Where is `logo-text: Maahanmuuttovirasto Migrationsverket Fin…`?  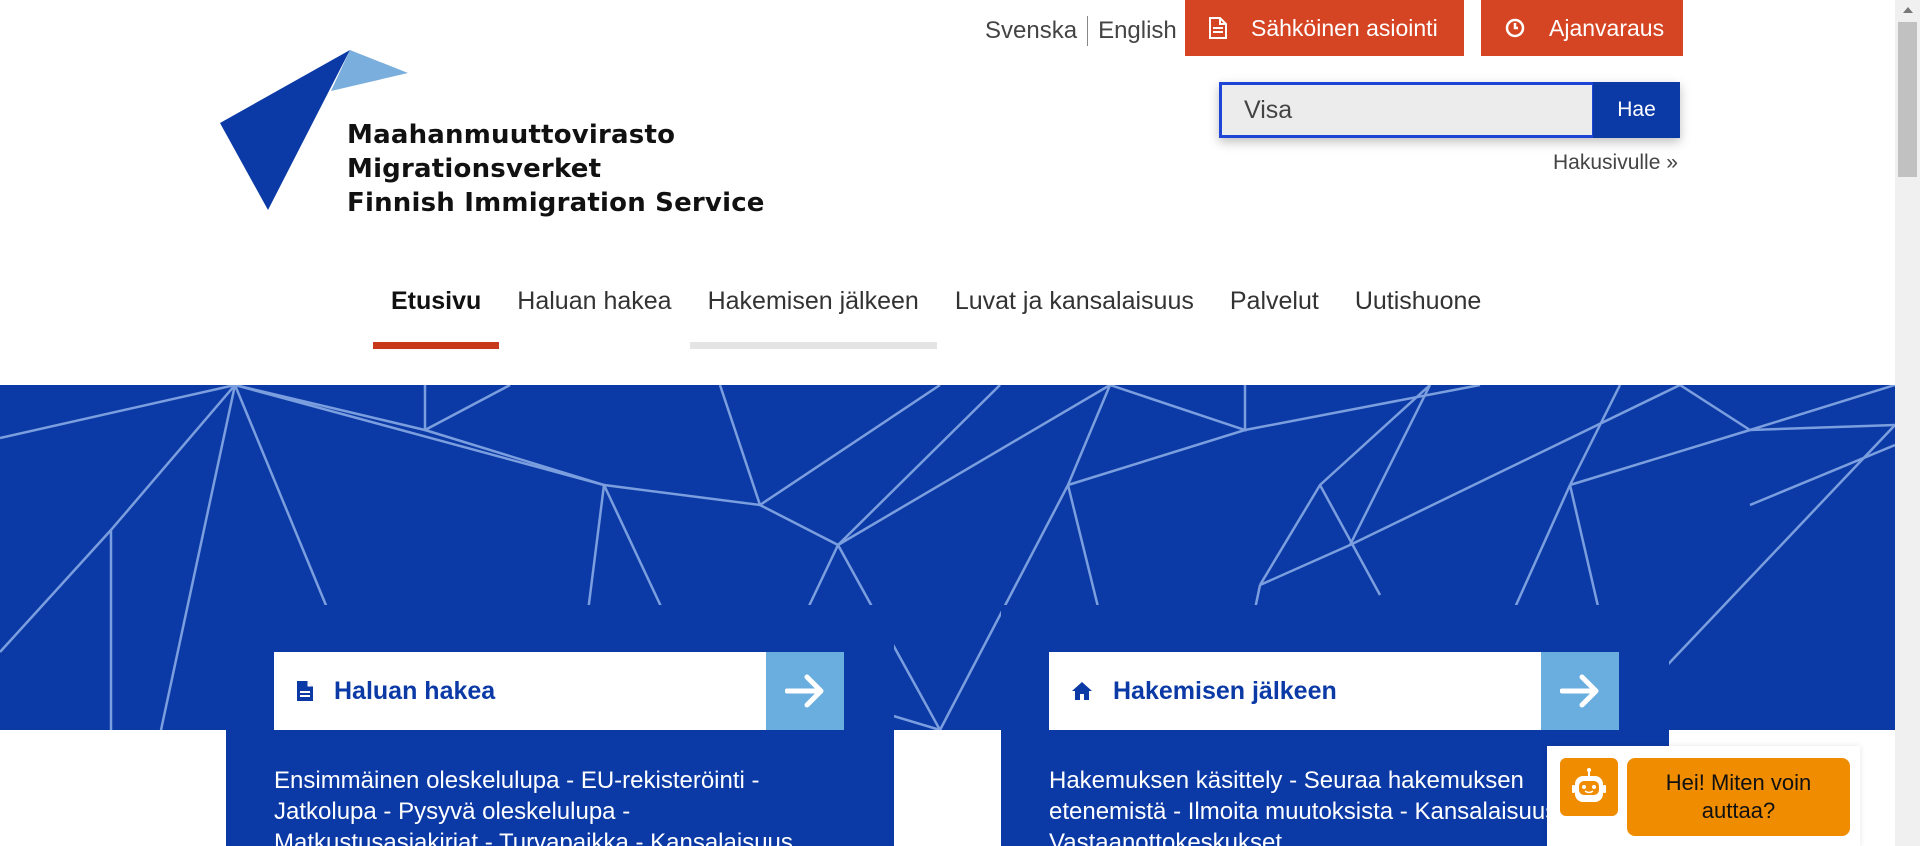 logo-text: Maahanmuuttovirasto Migrationsverket Fin… is located at coordinates (556, 169).